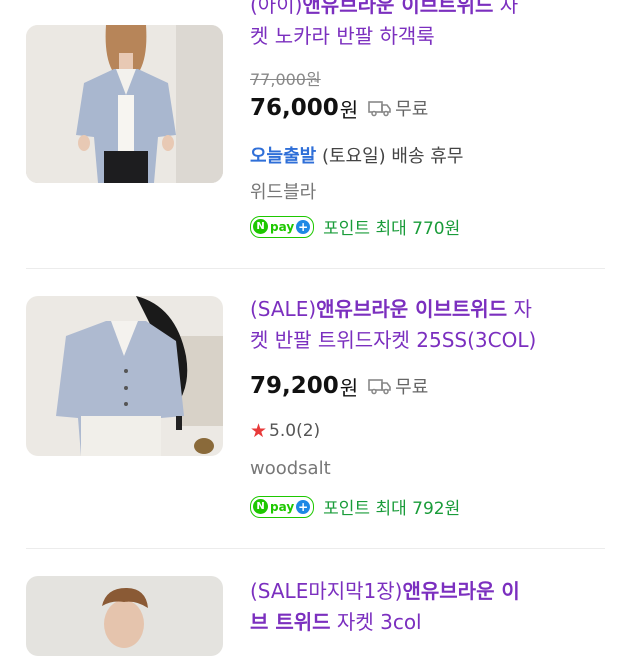 The height and width of the screenshot is (656, 630). I want to click on rating: ★ 5.0 (2), so click(285, 431).